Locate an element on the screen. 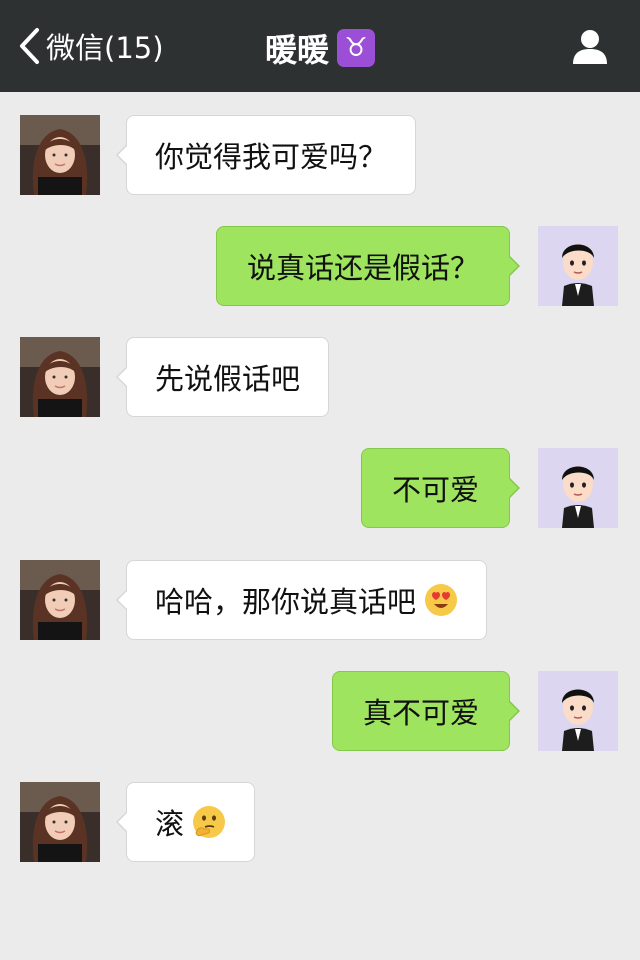 The width and height of the screenshot is (640, 960). heart-eyes-emoji-icon is located at coordinates (441, 600).